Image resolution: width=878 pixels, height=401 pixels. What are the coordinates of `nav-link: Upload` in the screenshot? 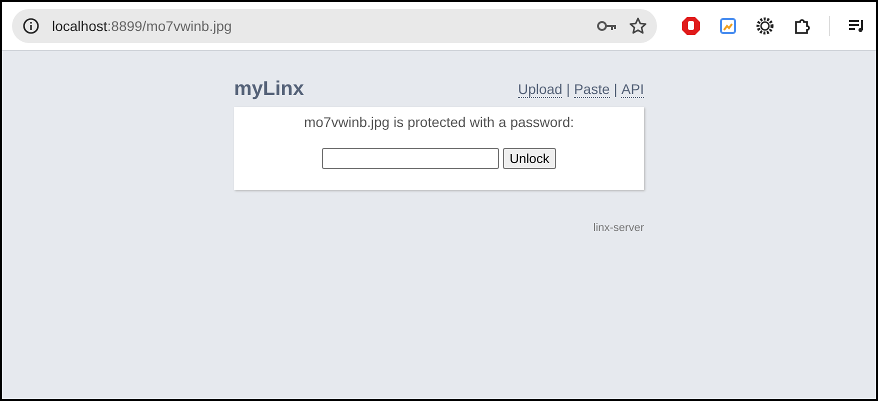 It's located at (540, 89).